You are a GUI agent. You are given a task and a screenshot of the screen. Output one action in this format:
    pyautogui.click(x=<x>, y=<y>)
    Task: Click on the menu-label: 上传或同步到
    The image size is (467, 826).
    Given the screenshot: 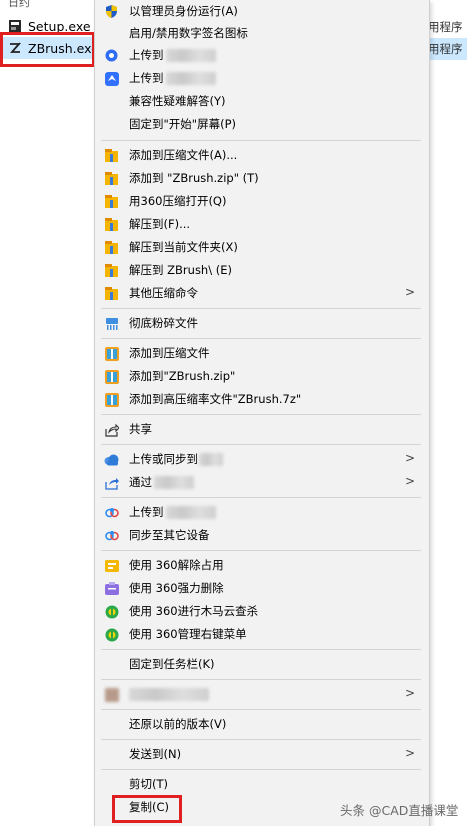 What is the action you would take?
    pyautogui.click(x=176, y=459)
    